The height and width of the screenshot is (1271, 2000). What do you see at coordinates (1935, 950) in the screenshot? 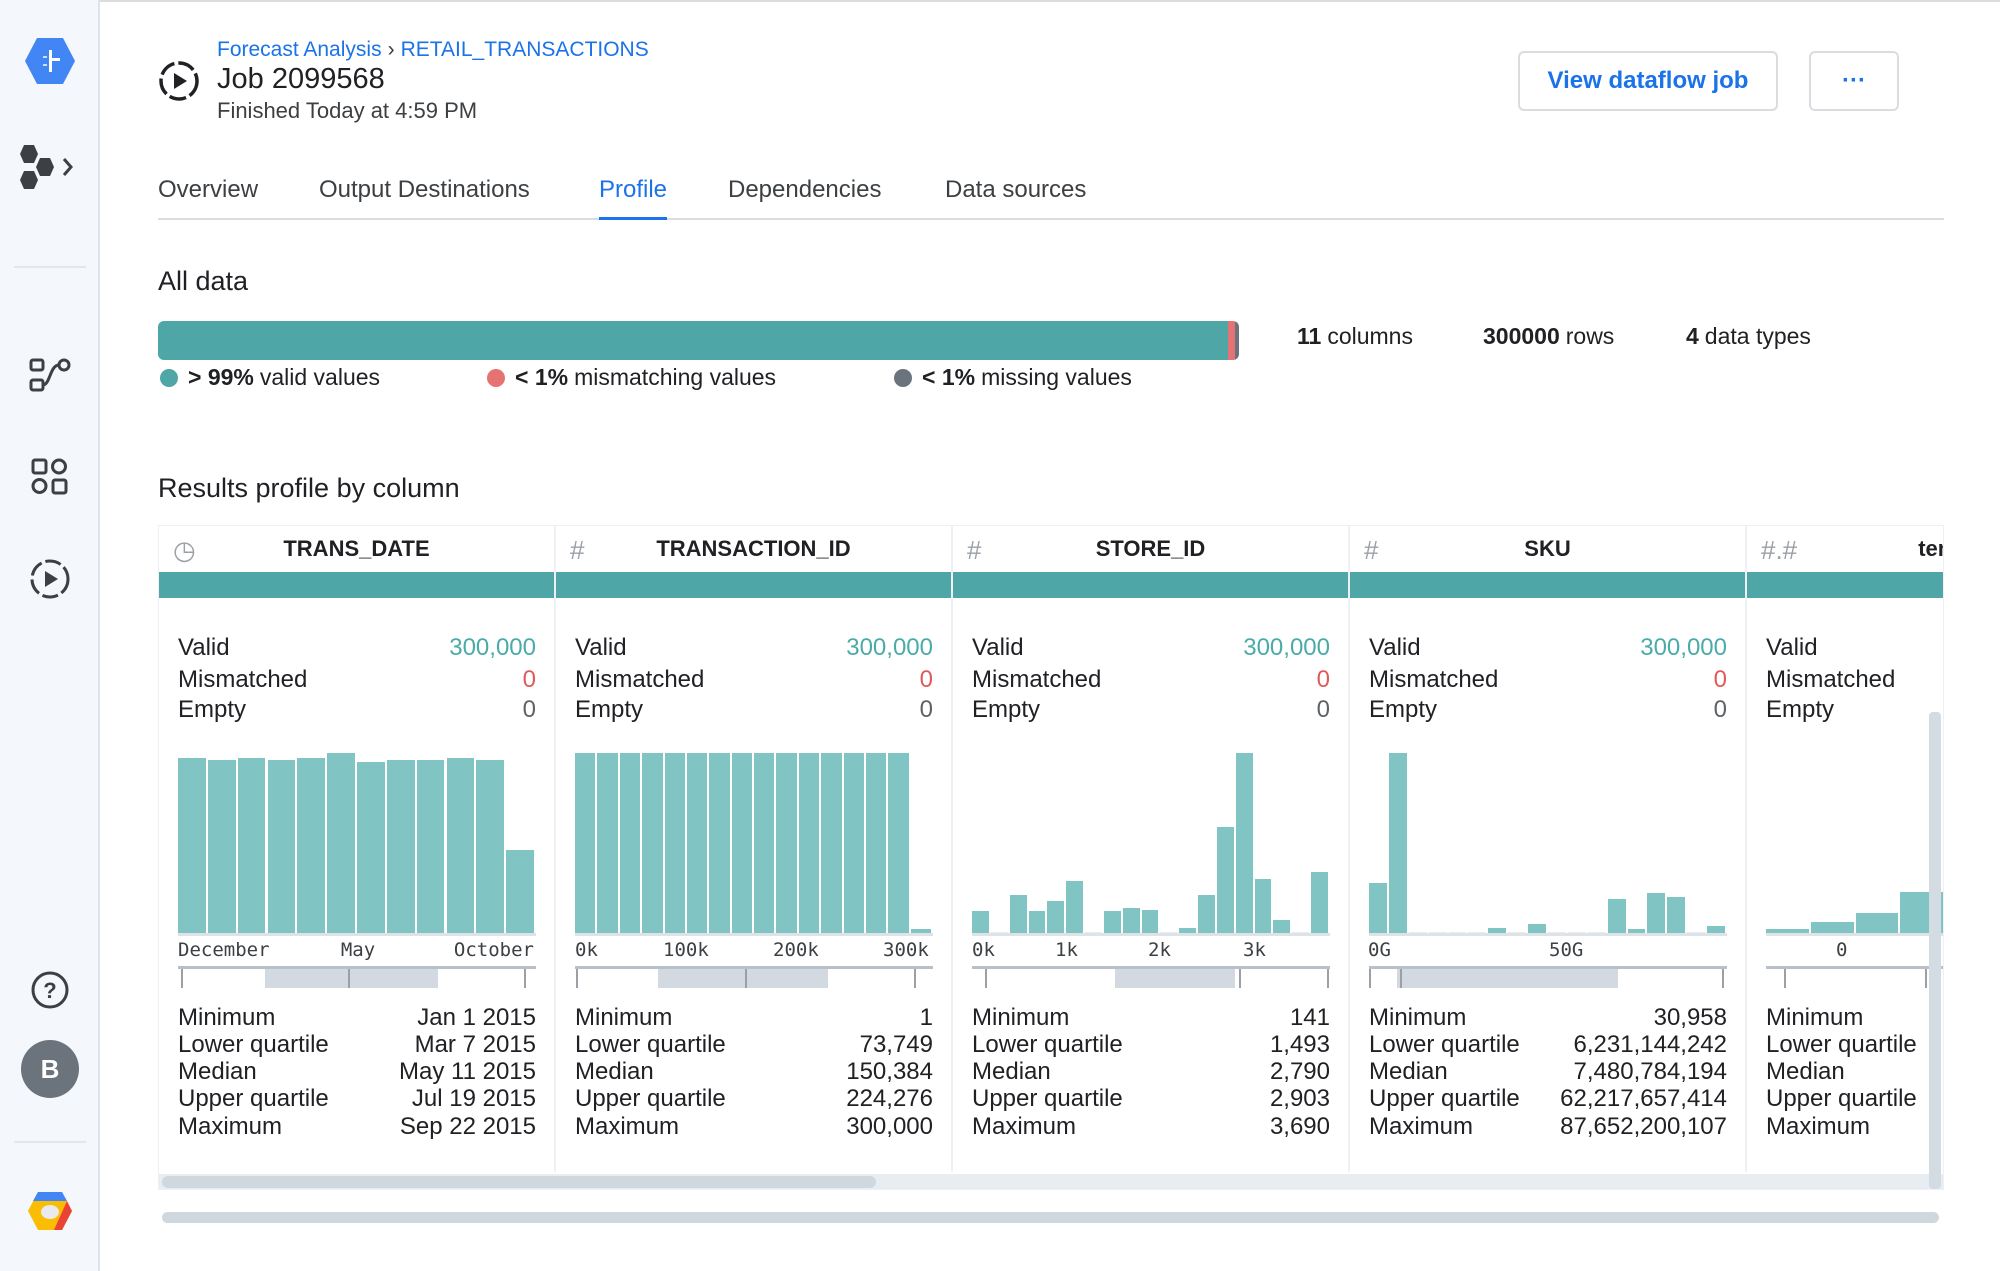
I see `vertical-scrollbar` at bounding box center [1935, 950].